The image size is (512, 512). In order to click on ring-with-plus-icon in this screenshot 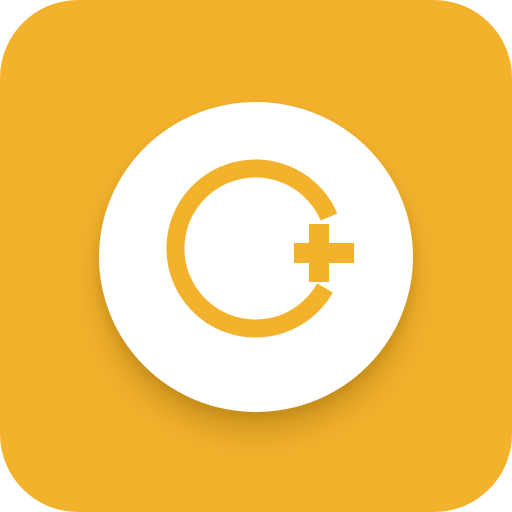, I will do `click(260, 248)`.